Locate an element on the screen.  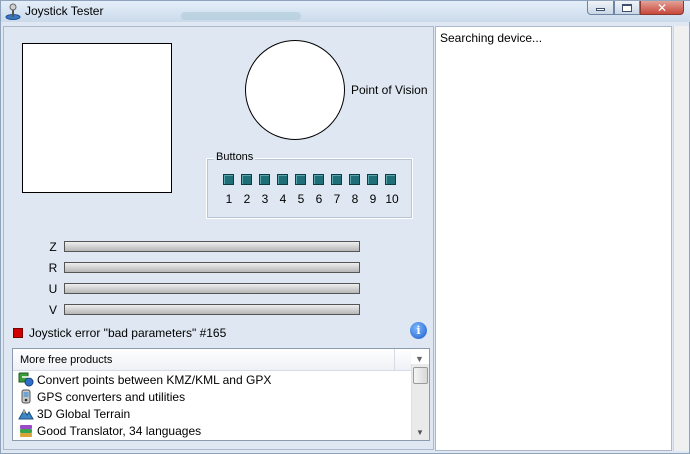
close-icon: ✕ is located at coordinates (662, 7).